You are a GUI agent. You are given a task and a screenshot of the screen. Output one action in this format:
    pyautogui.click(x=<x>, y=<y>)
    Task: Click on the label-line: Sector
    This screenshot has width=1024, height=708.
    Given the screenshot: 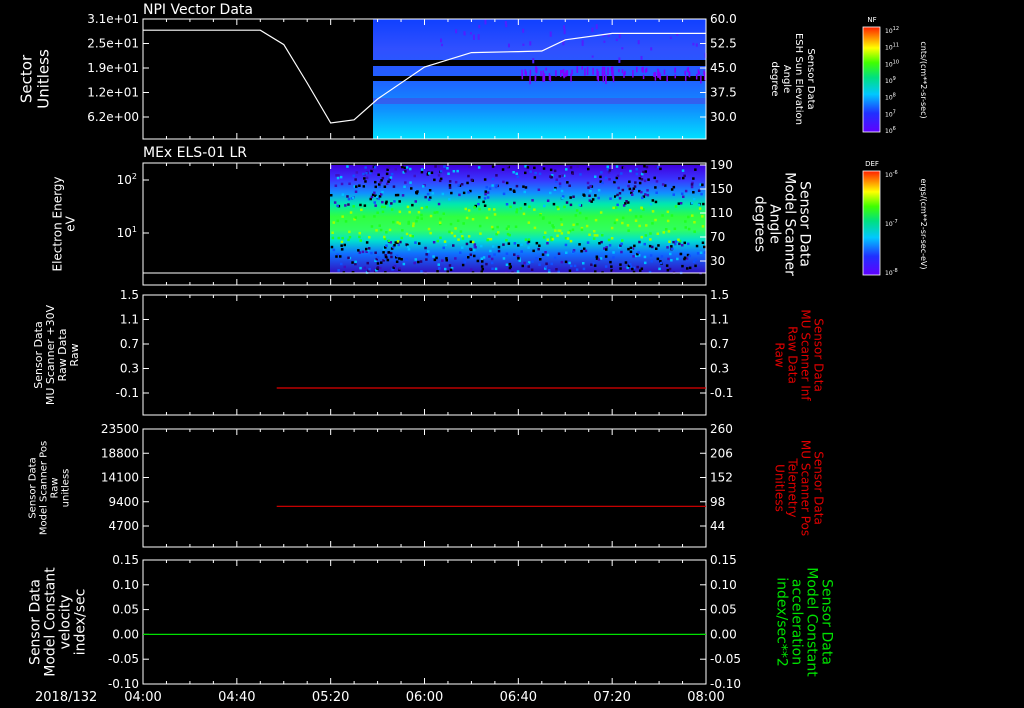 What is the action you would take?
    pyautogui.click(x=27, y=78)
    